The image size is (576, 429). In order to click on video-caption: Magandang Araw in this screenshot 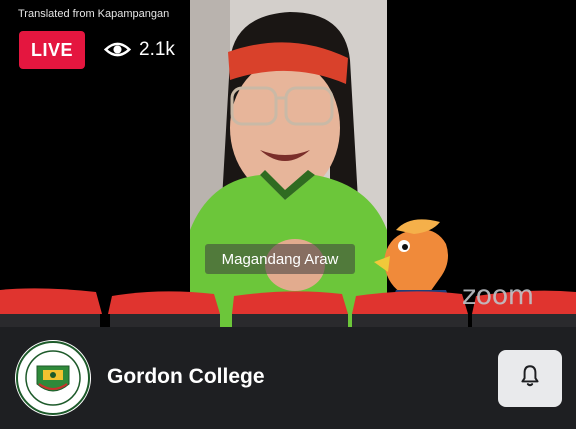, I will do `click(280, 259)`.